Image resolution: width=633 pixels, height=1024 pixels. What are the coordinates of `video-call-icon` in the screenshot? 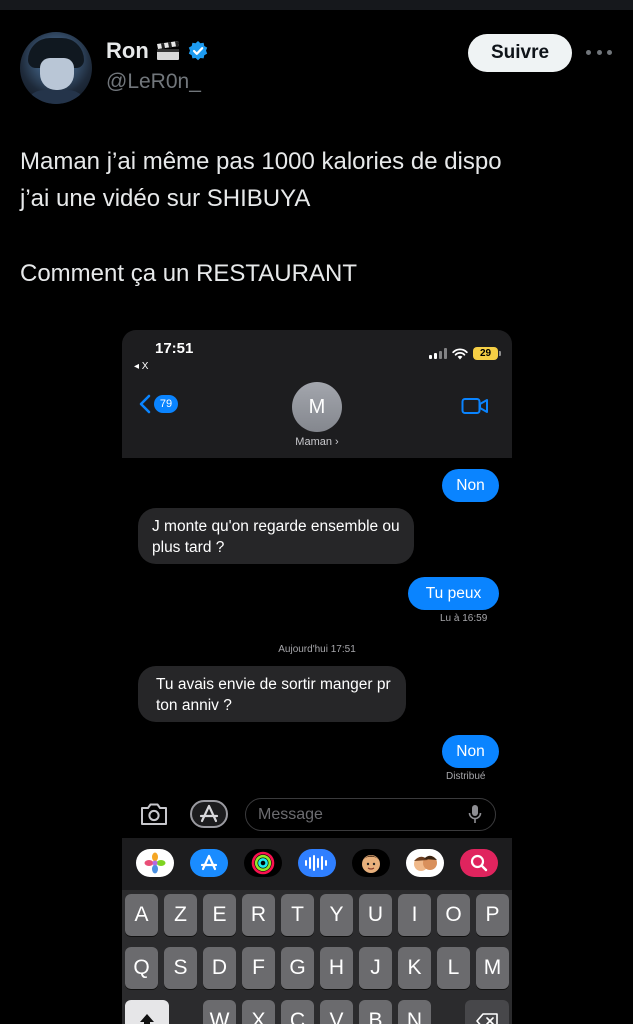 It's located at (475, 406).